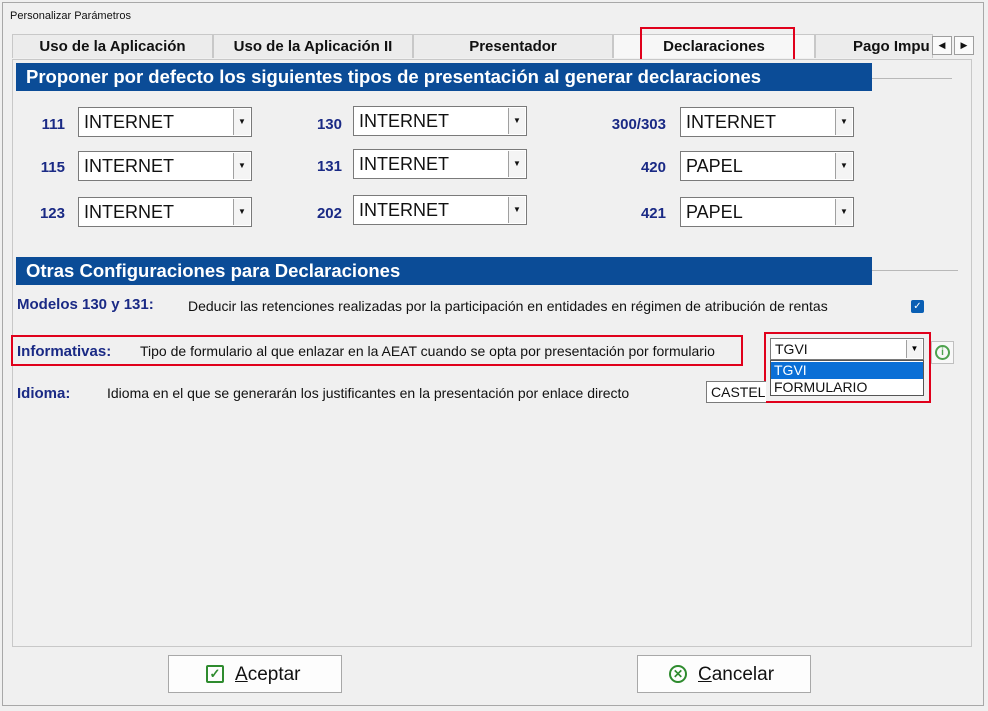 Image resolution: width=988 pixels, height=711 pixels. I want to click on model-131-value: INTERNET, so click(404, 164).